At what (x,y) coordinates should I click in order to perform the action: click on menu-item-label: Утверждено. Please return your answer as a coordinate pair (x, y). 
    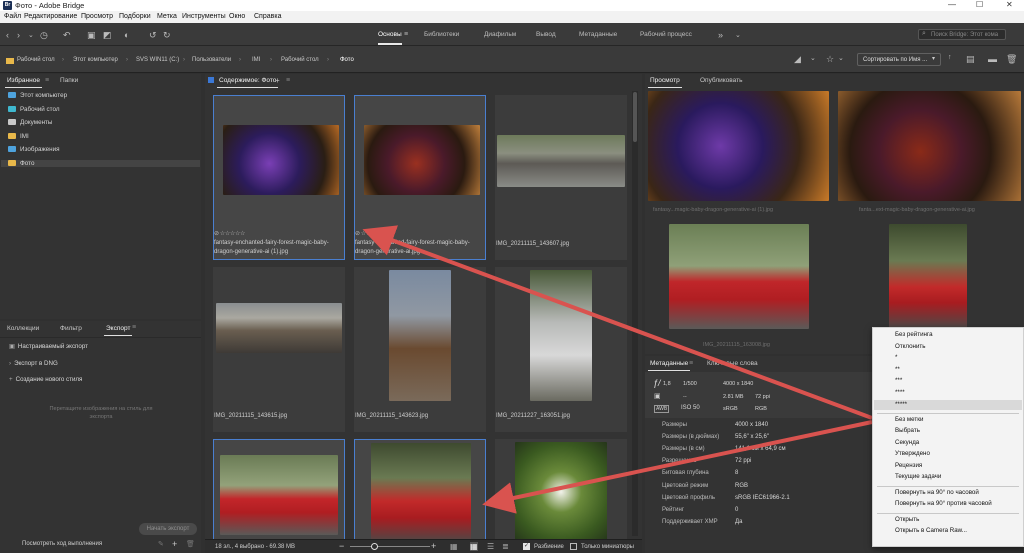
    Looking at the image, I should click on (912, 453).